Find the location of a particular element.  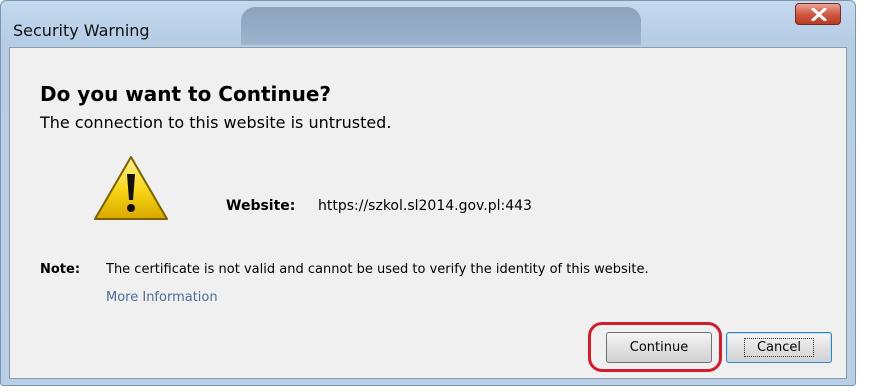

note-label: Note: is located at coordinates (60, 269).